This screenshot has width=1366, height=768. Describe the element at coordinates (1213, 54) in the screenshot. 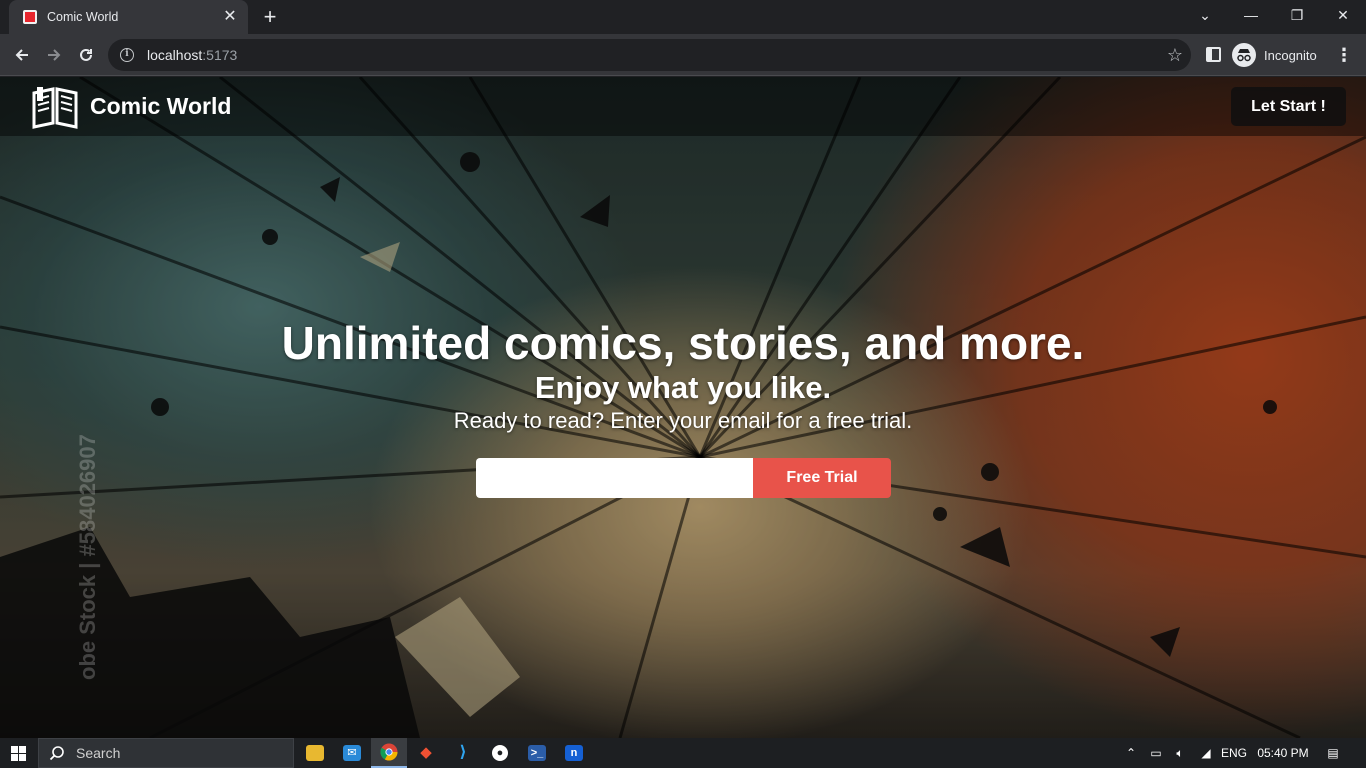

I see `side-panel-icon` at that location.